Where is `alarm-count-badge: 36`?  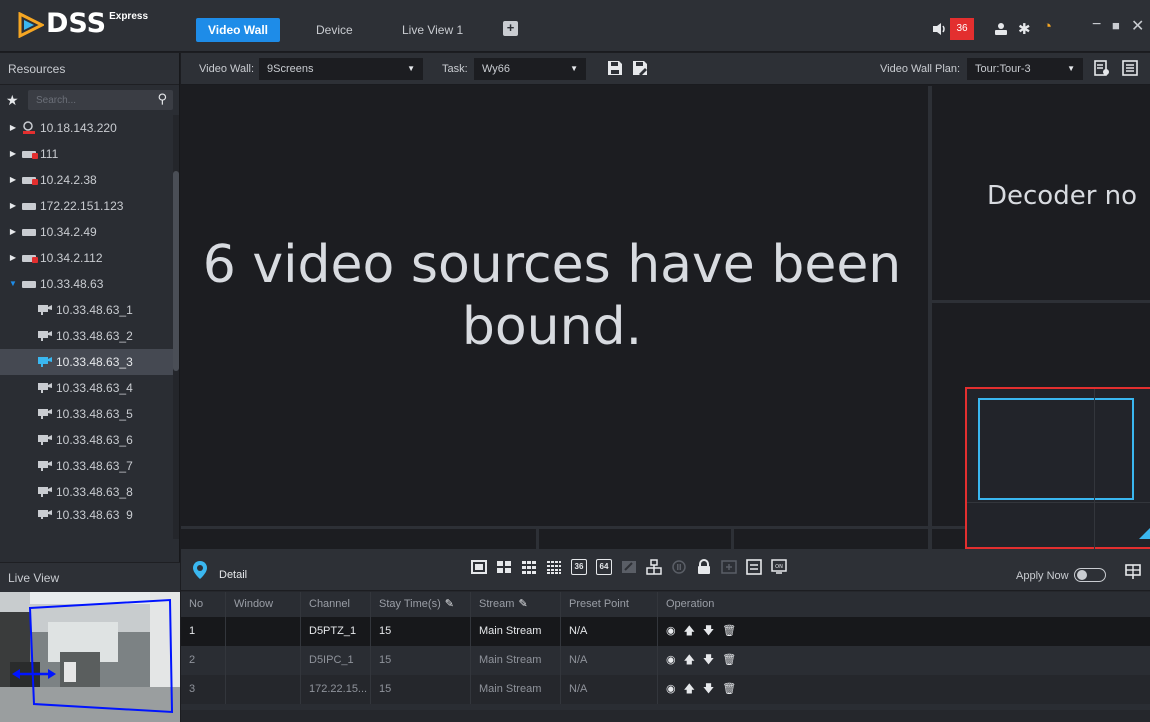
alarm-count-badge: 36 is located at coordinates (962, 29).